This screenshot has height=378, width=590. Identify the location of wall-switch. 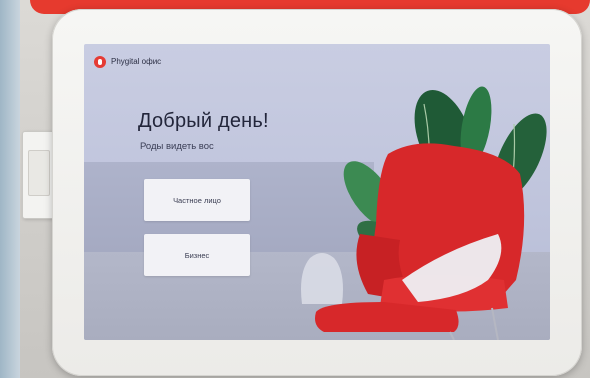
(39, 175).